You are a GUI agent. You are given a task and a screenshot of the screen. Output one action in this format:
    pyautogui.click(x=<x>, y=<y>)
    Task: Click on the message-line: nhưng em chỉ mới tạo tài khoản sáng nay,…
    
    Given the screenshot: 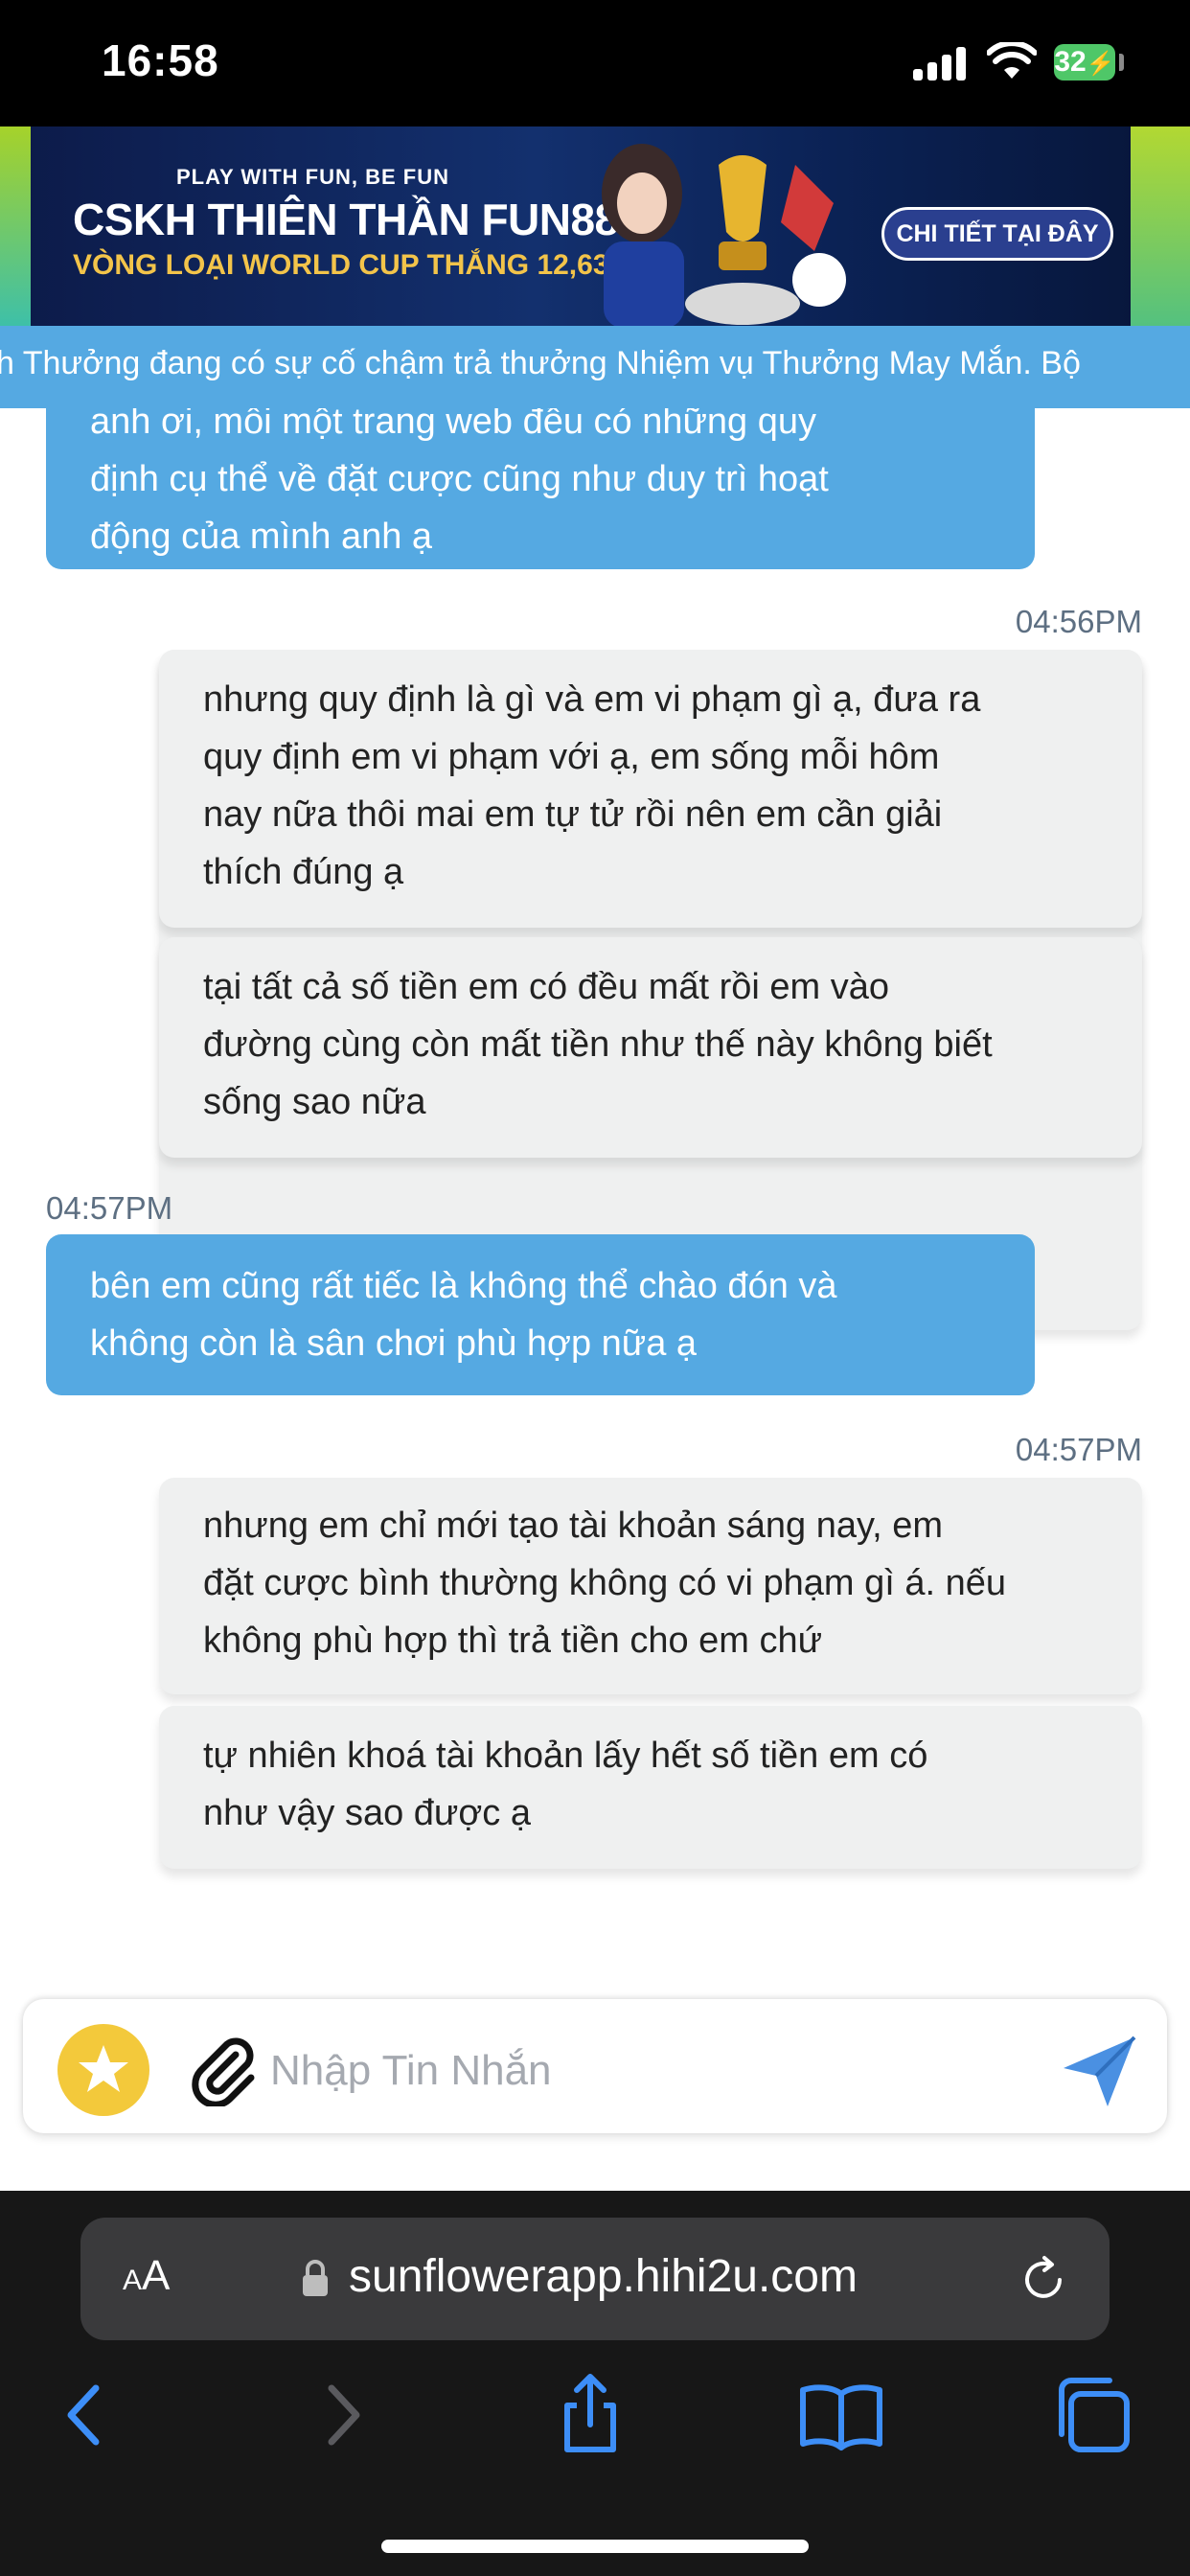 What is the action you would take?
    pyautogui.click(x=574, y=1526)
    